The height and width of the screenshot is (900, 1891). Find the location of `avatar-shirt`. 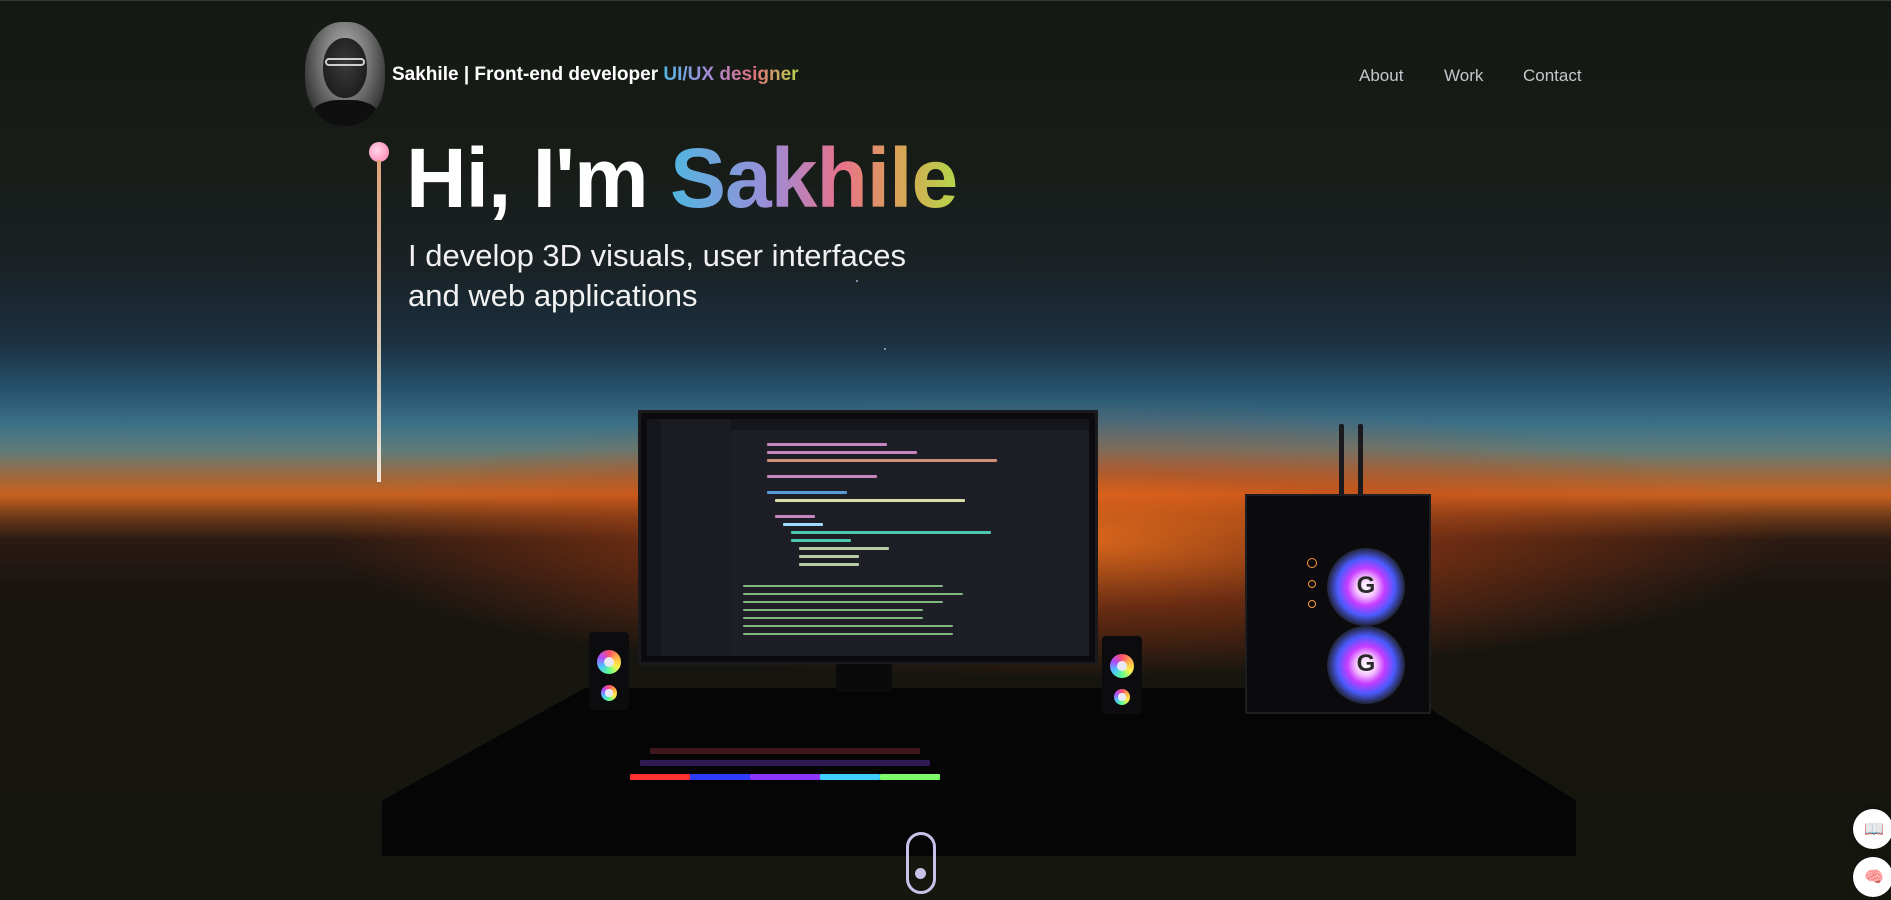

avatar-shirt is located at coordinates (345, 113).